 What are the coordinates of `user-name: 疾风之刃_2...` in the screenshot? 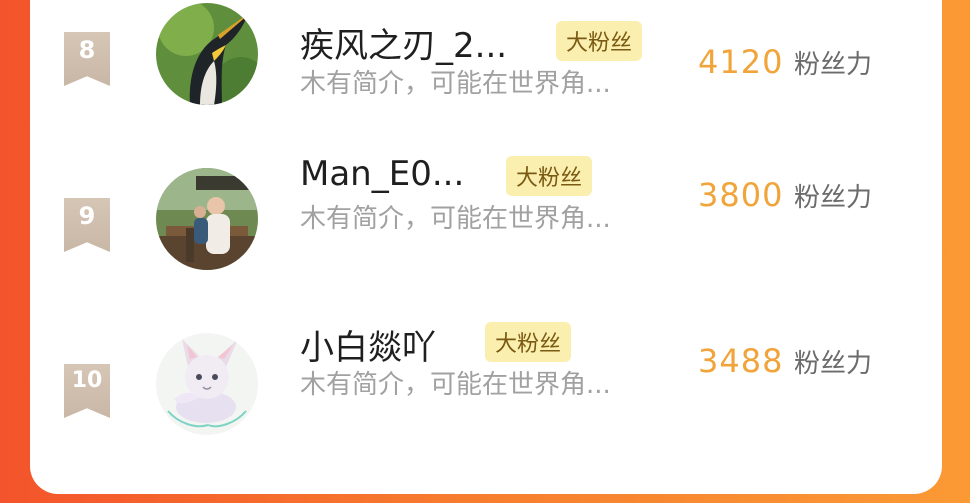 It's located at (403, 42).